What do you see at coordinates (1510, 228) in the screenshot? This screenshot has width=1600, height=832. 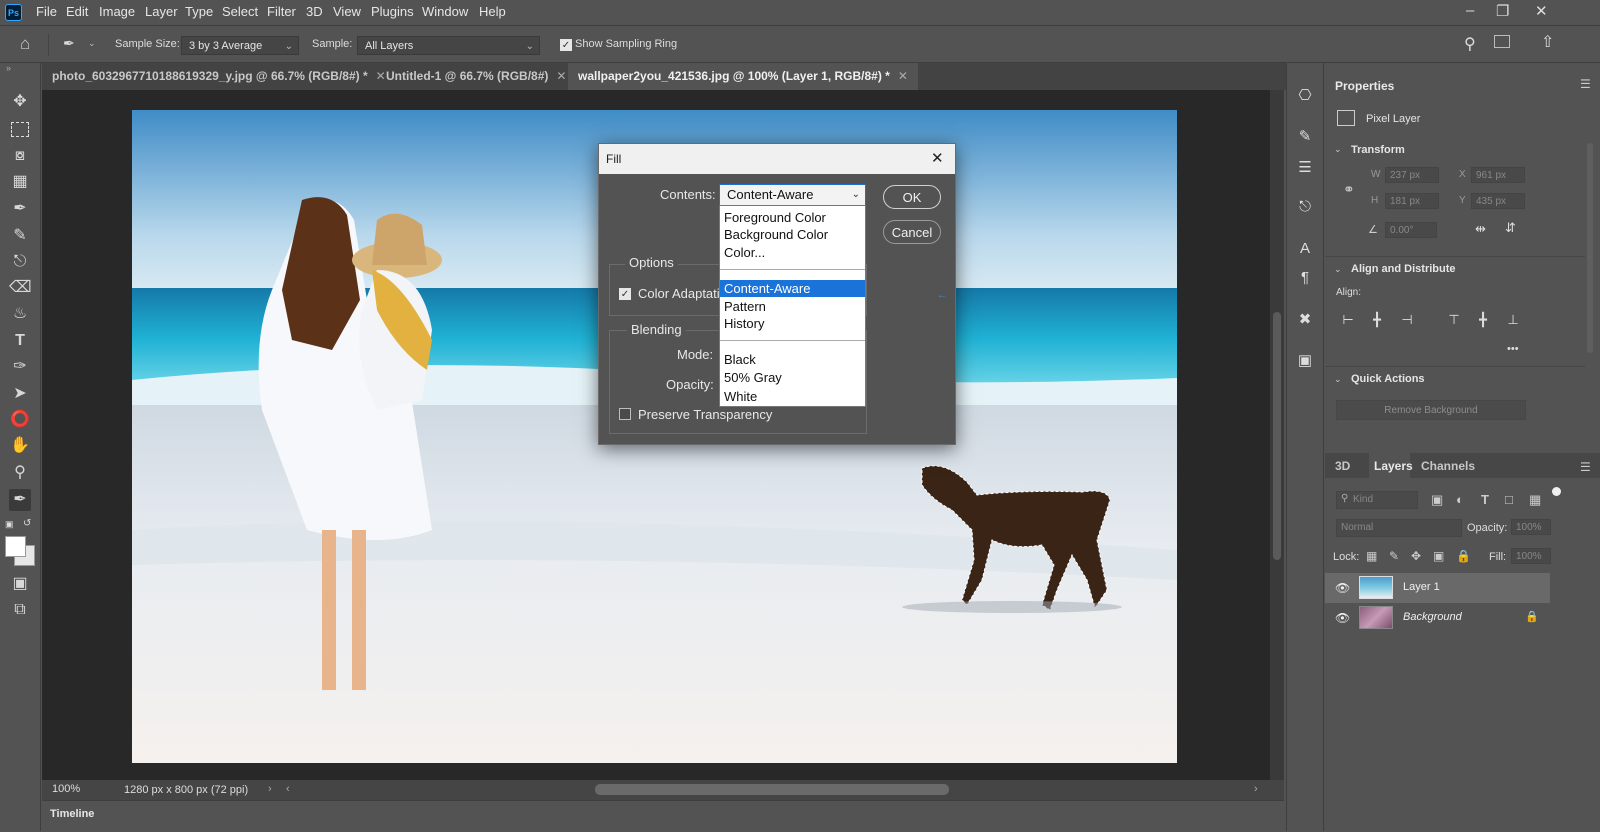 I see `flip-vertical-icon: ⇵` at bounding box center [1510, 228].